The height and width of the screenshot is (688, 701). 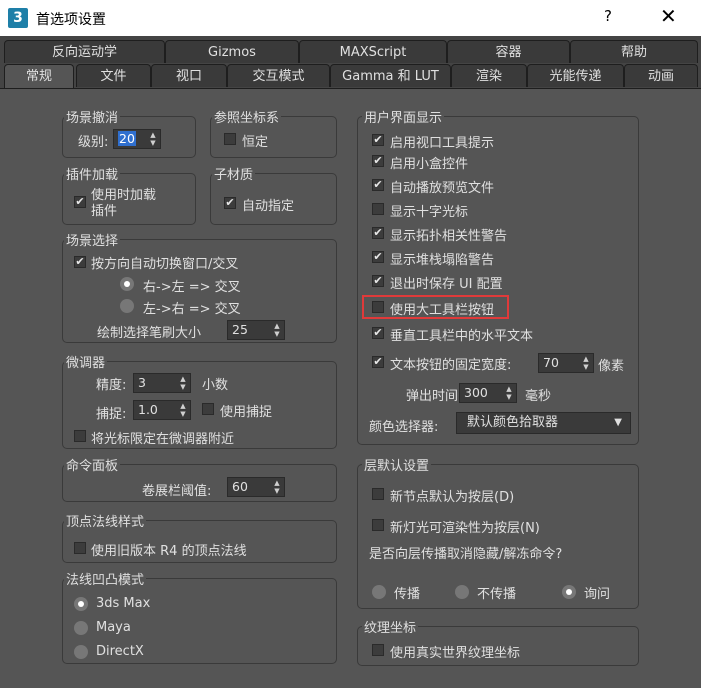 I want to click on help-button: ?, so click(x=608, y=16).